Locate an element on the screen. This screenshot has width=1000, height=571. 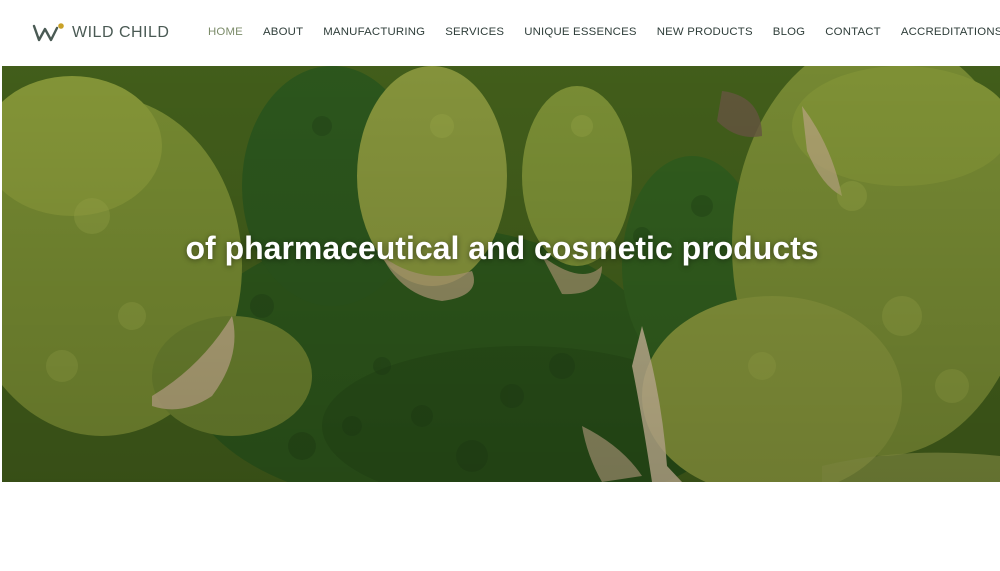
nav-item-blog: BLOG is located at coordinates (789, 32).